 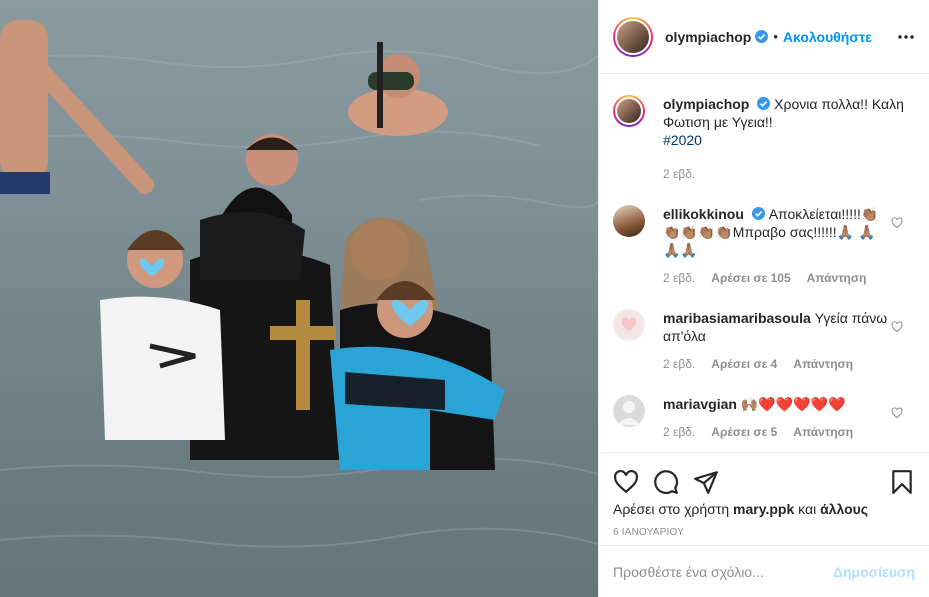 I want to click on bookmark-icon, so click(x=902, y=482).